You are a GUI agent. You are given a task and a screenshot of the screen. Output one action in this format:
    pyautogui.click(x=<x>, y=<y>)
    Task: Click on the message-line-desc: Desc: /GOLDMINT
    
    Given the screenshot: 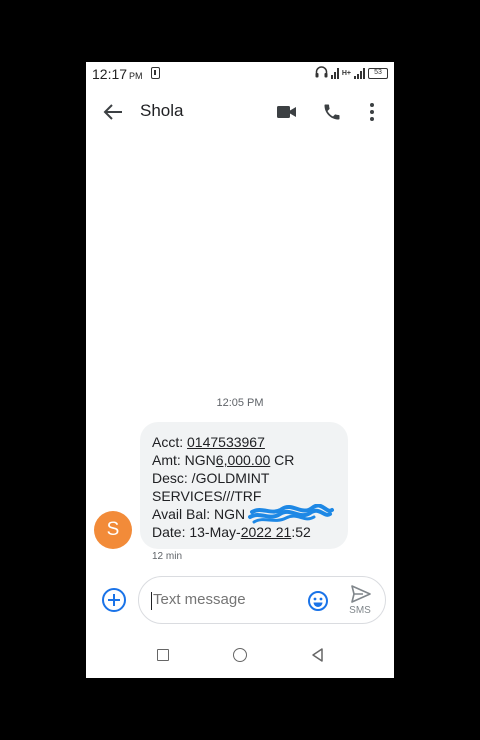 What is the action you would take?
    pyautogui.click(x=211, y=478)
    